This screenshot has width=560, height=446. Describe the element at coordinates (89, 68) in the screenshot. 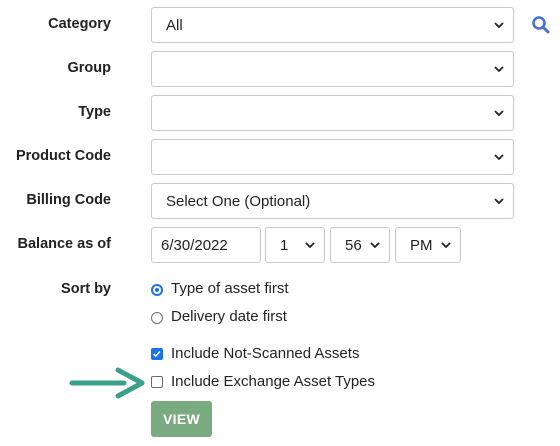

I see `group-label: Group` at that location.